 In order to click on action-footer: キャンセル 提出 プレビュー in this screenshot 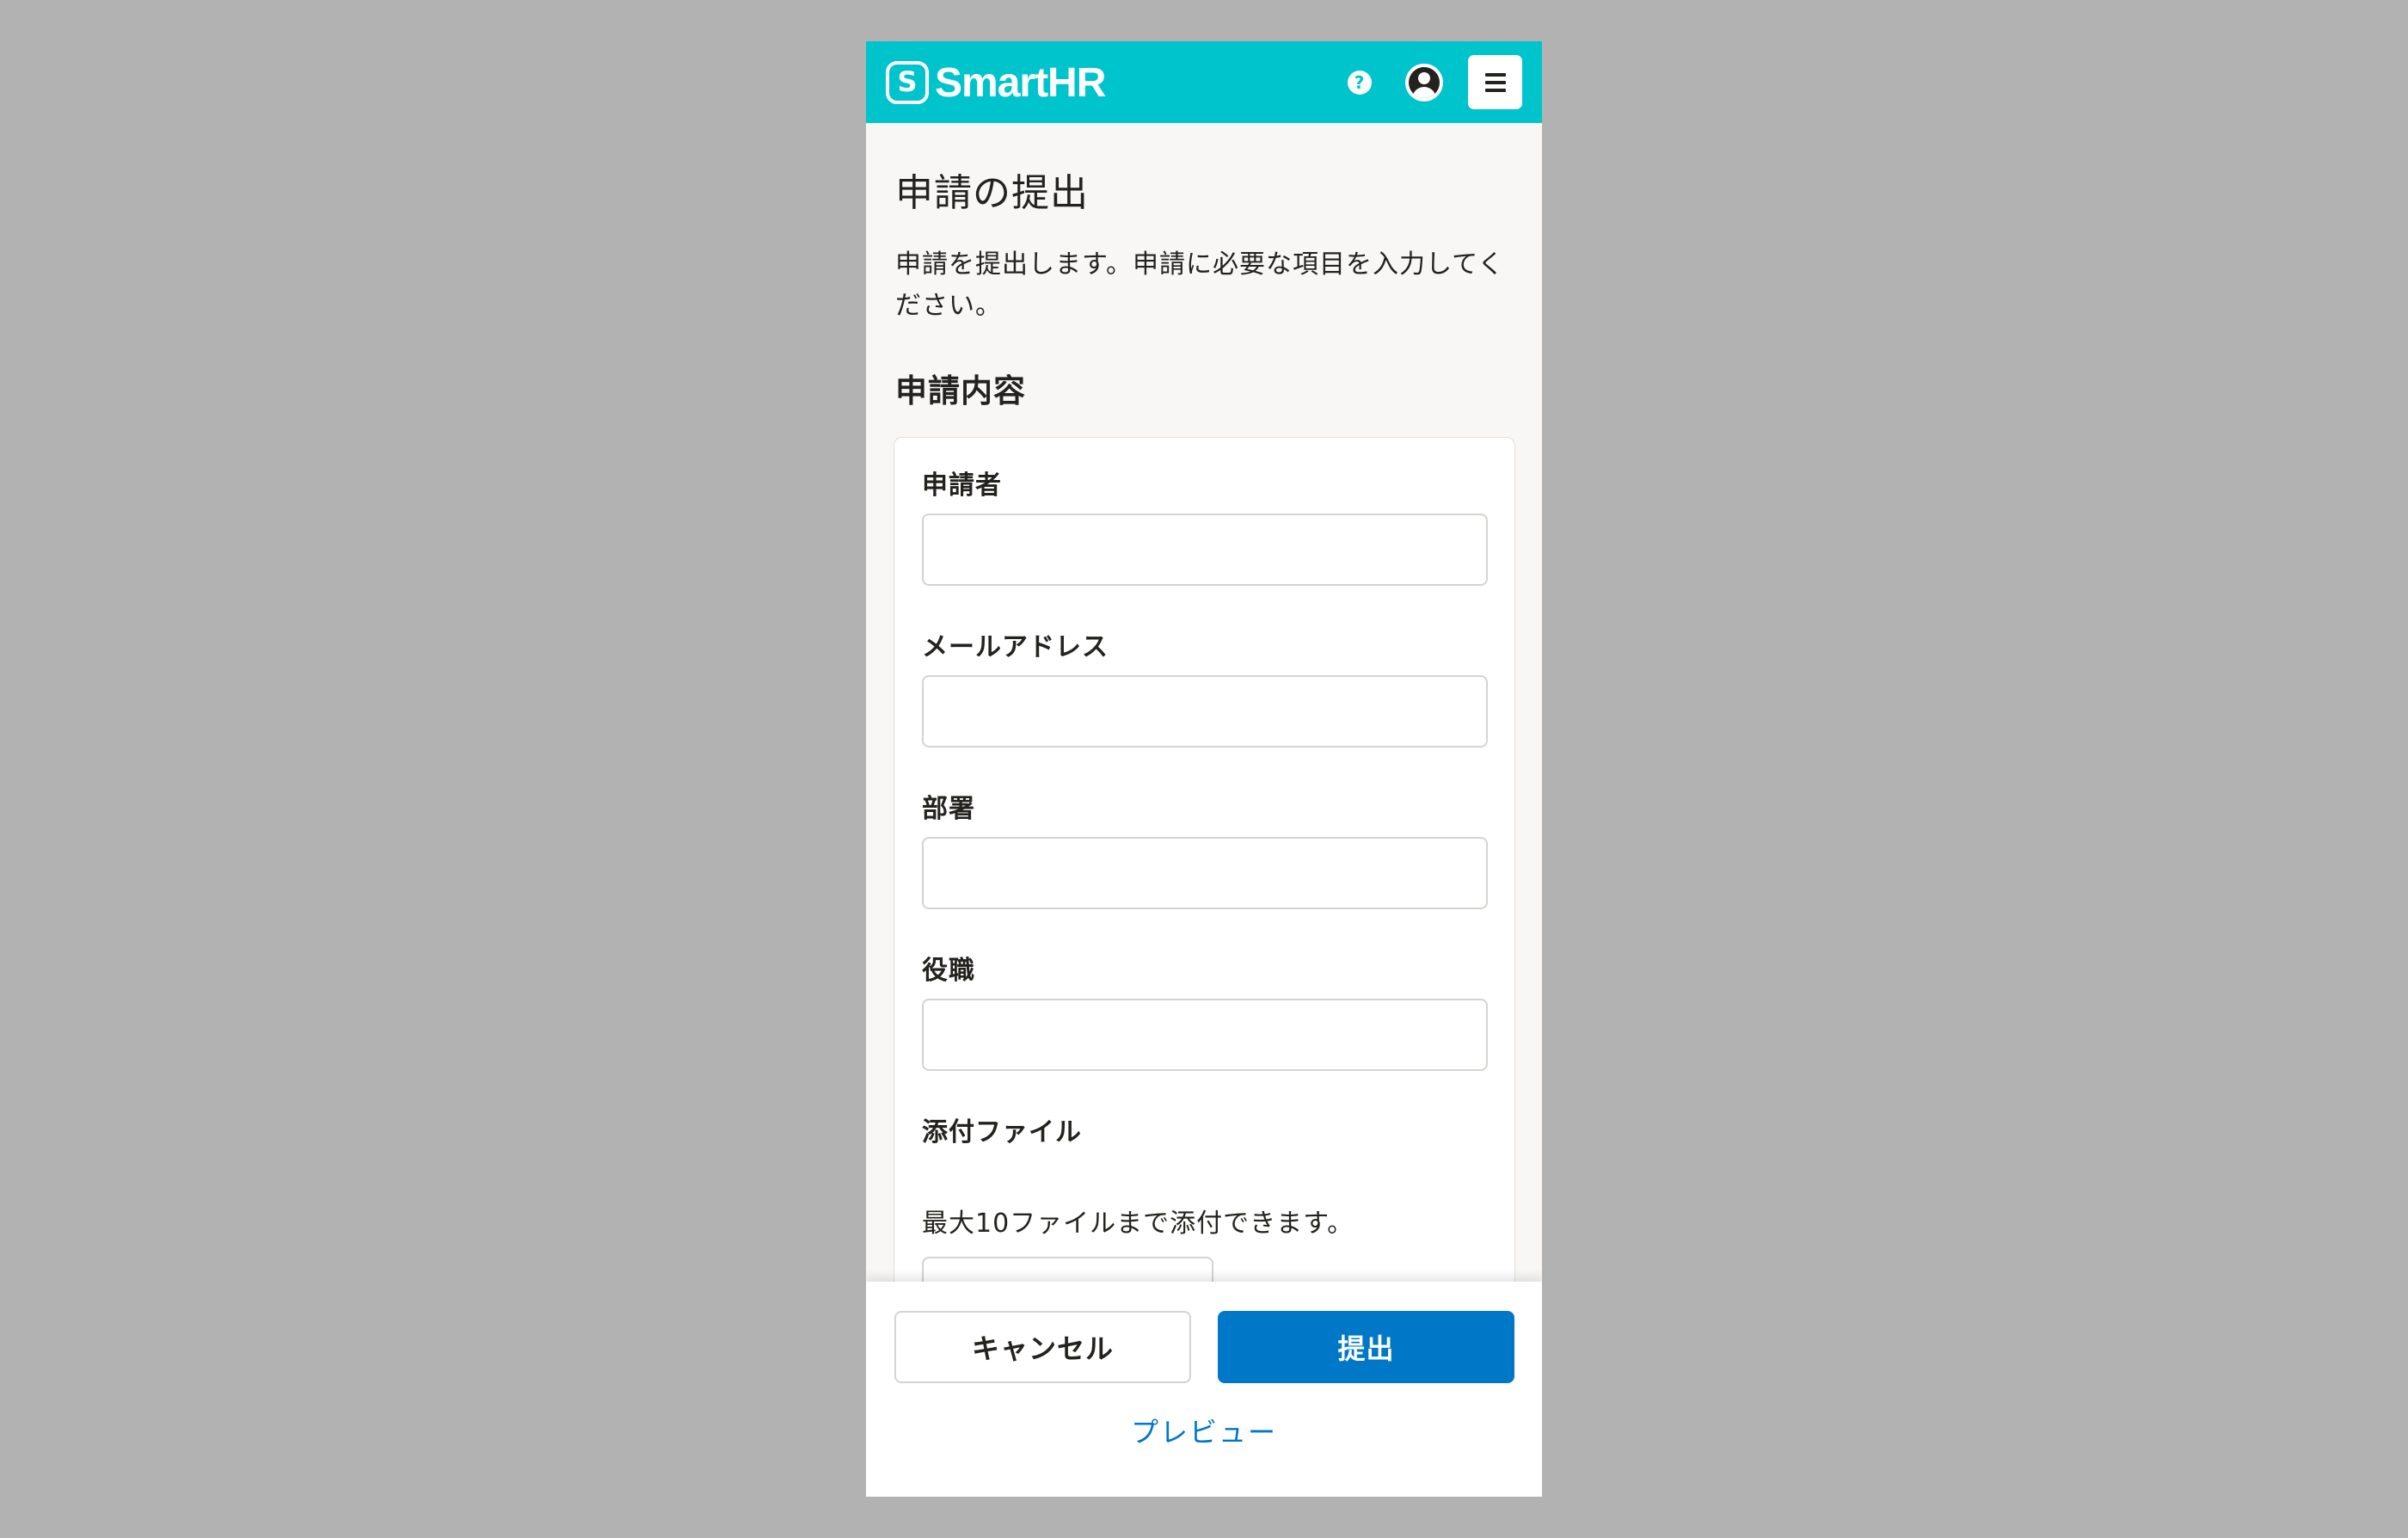, I will do `click(1204, 1389)`.